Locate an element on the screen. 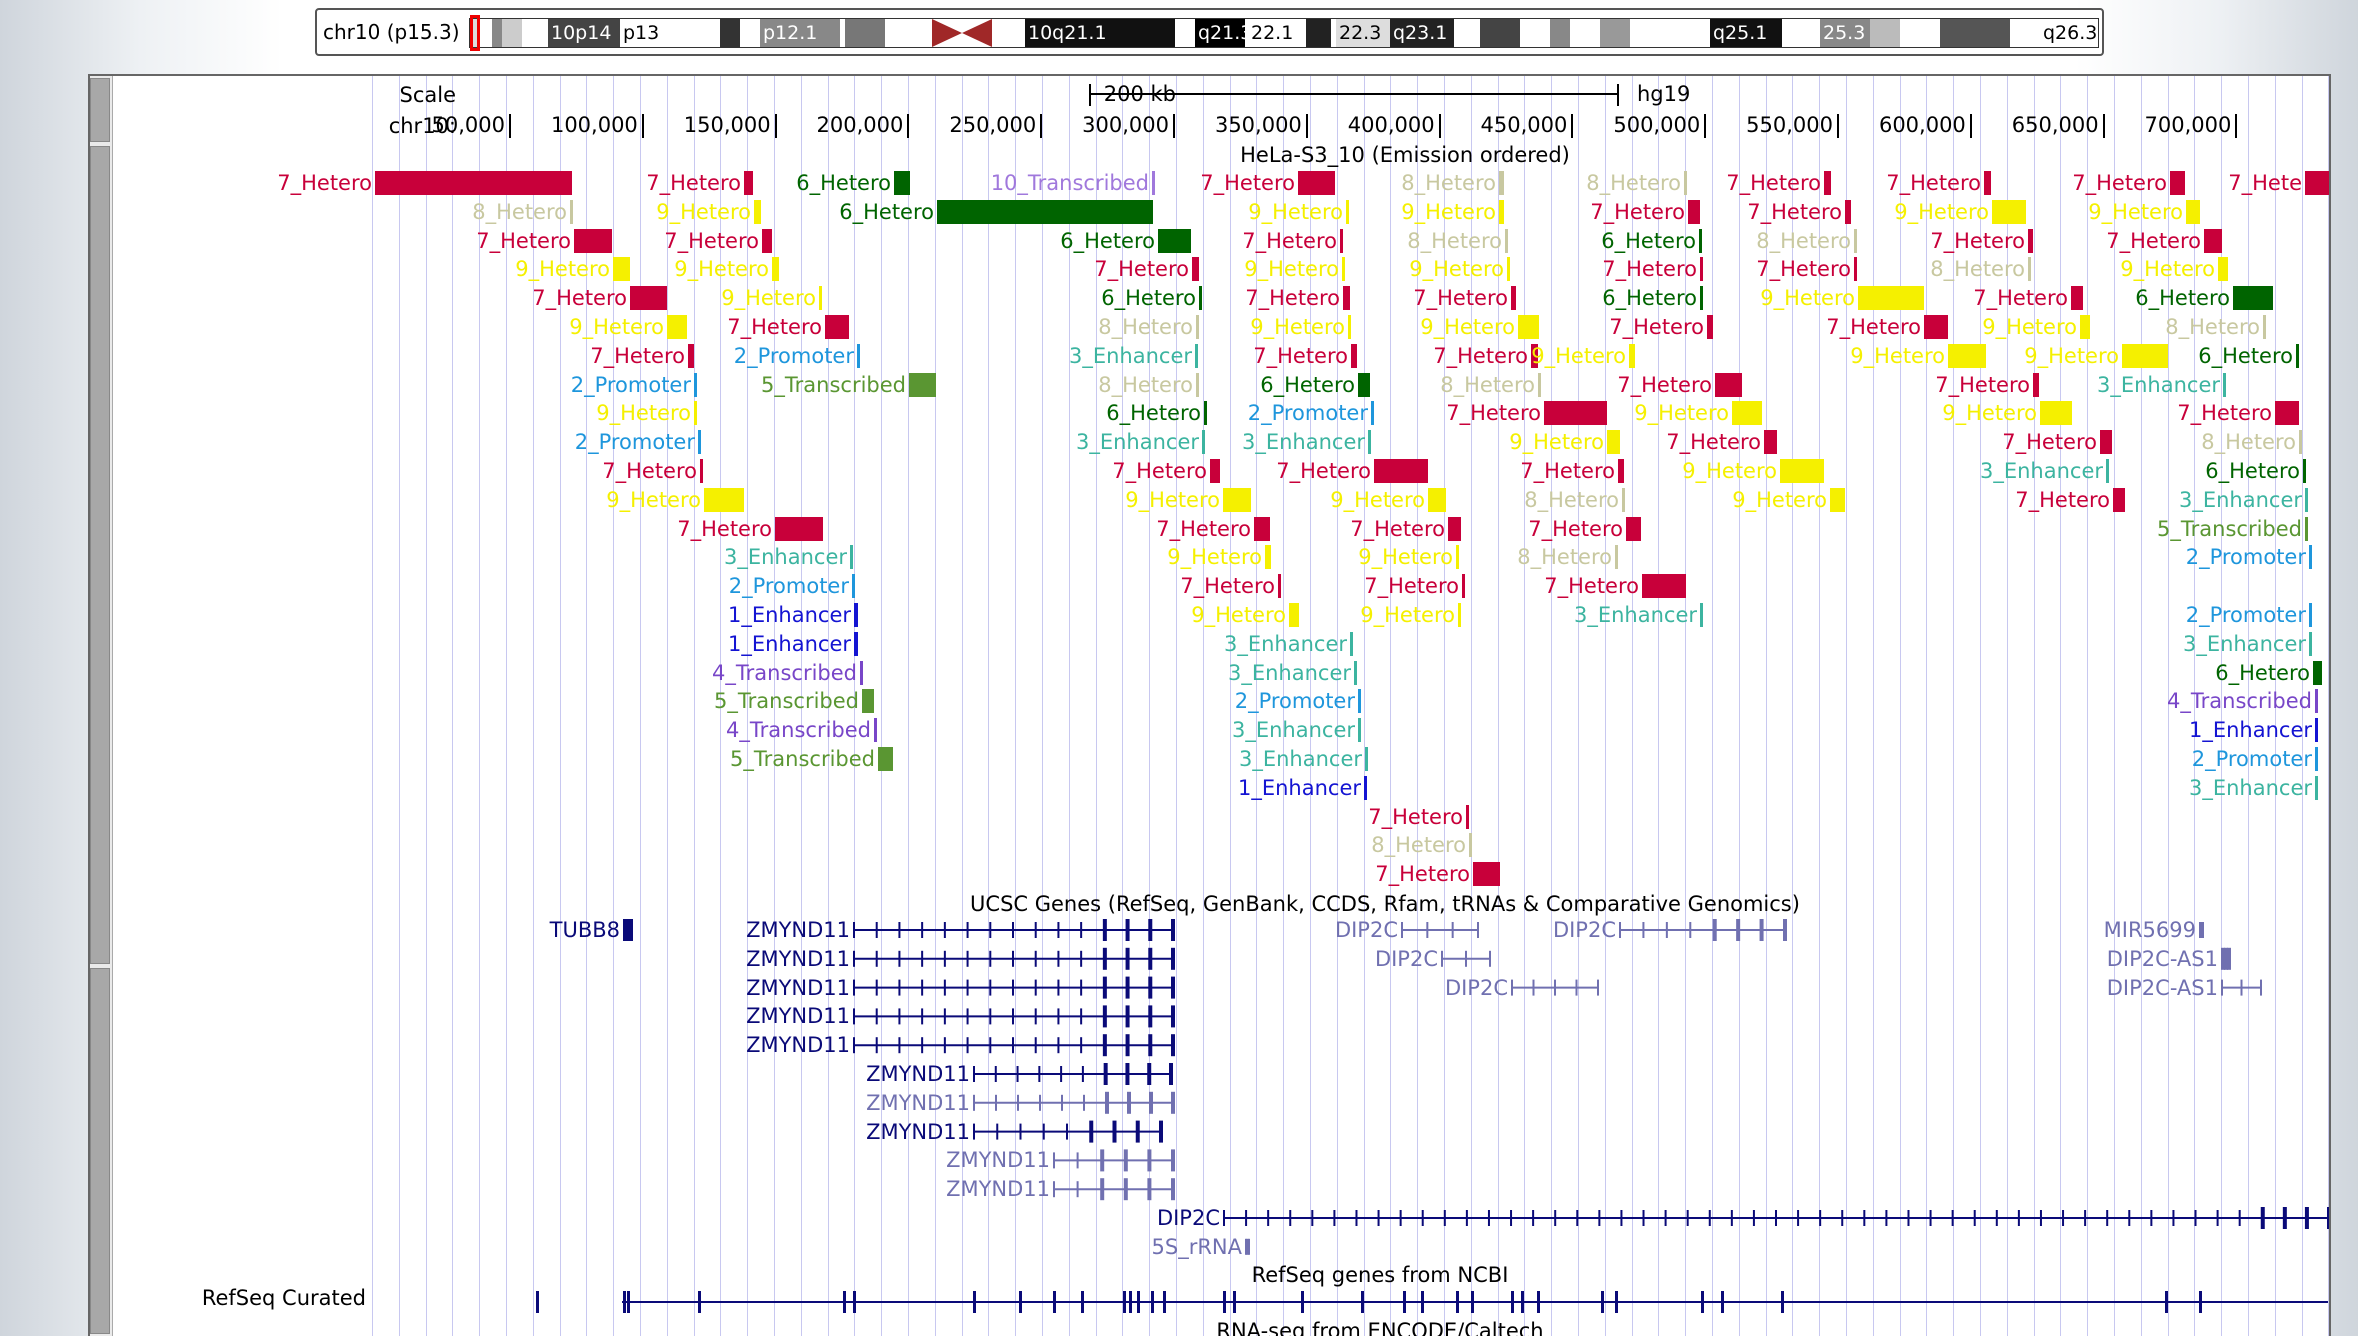 Image resolution: width=2358 pixels, height=1336 pixels. side-button-chromhmm is located at coordinates (100, 555).